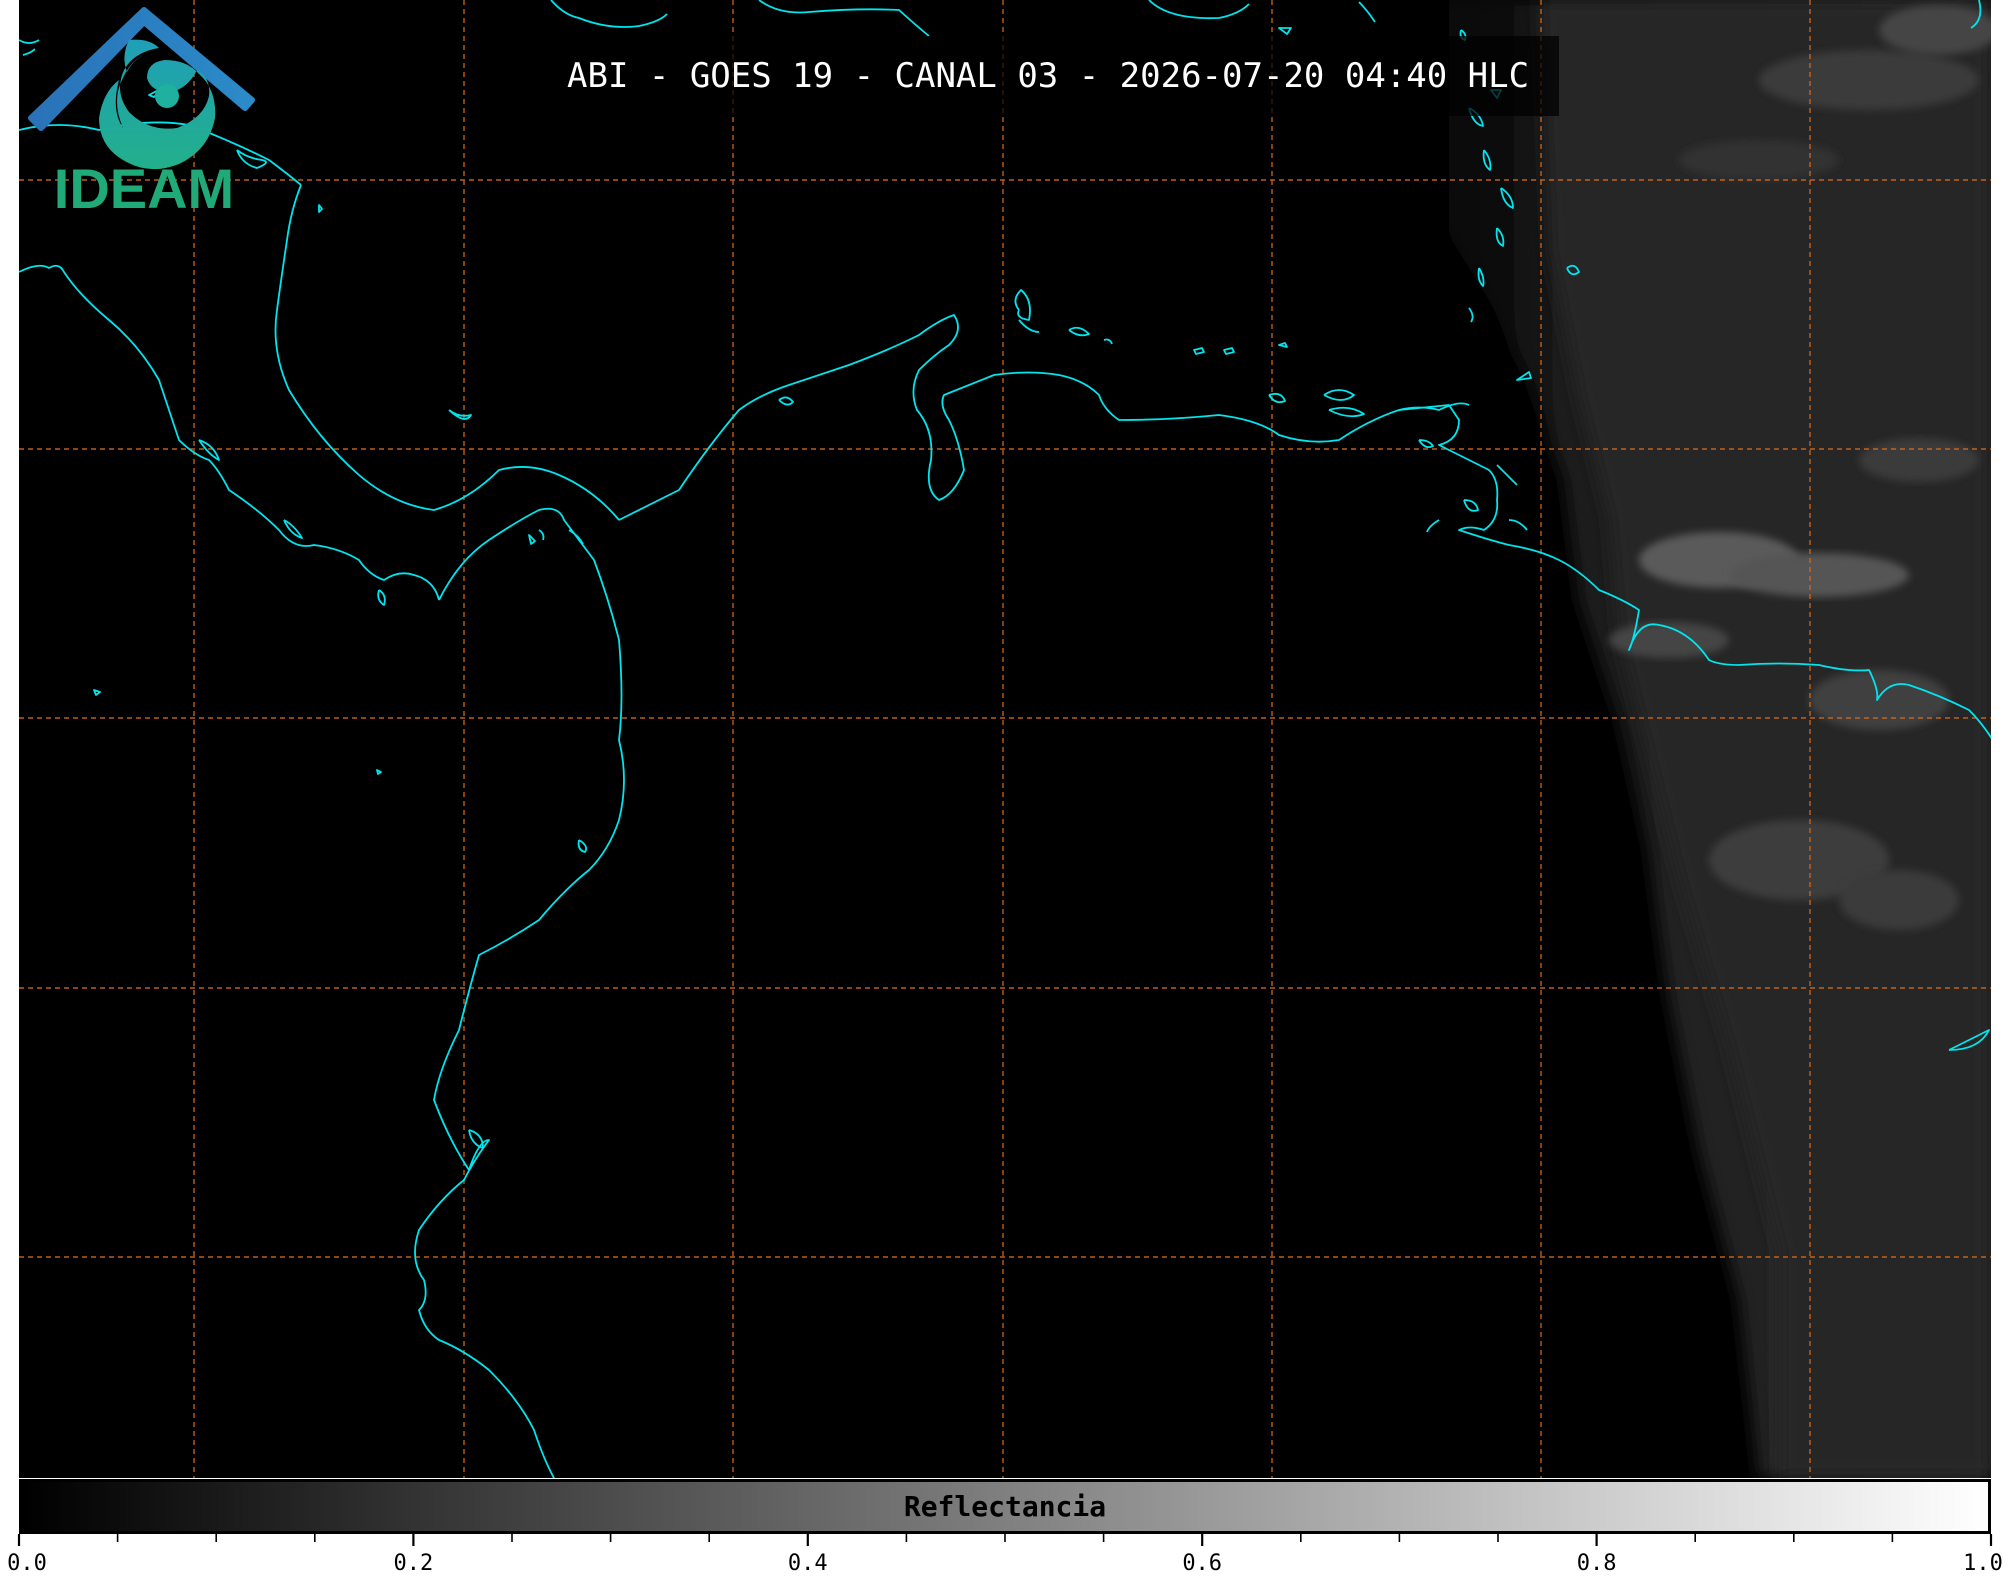 This screenshot has height=1577, width=2011. Describe the element at coordinates (1596, 1563) in the screenshot. I see `tick-label: 0.8` at that location.